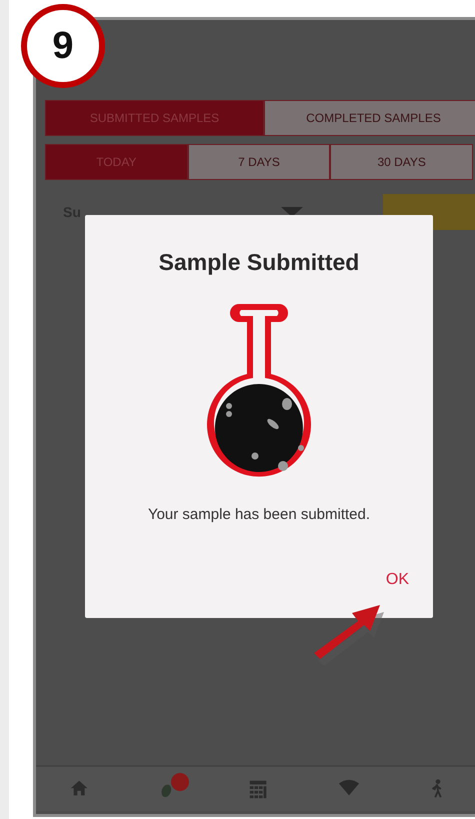 This screenshot has height=819, width=475. I want to click on dialog-message: Your sample has been submitted., so click(259, 514).